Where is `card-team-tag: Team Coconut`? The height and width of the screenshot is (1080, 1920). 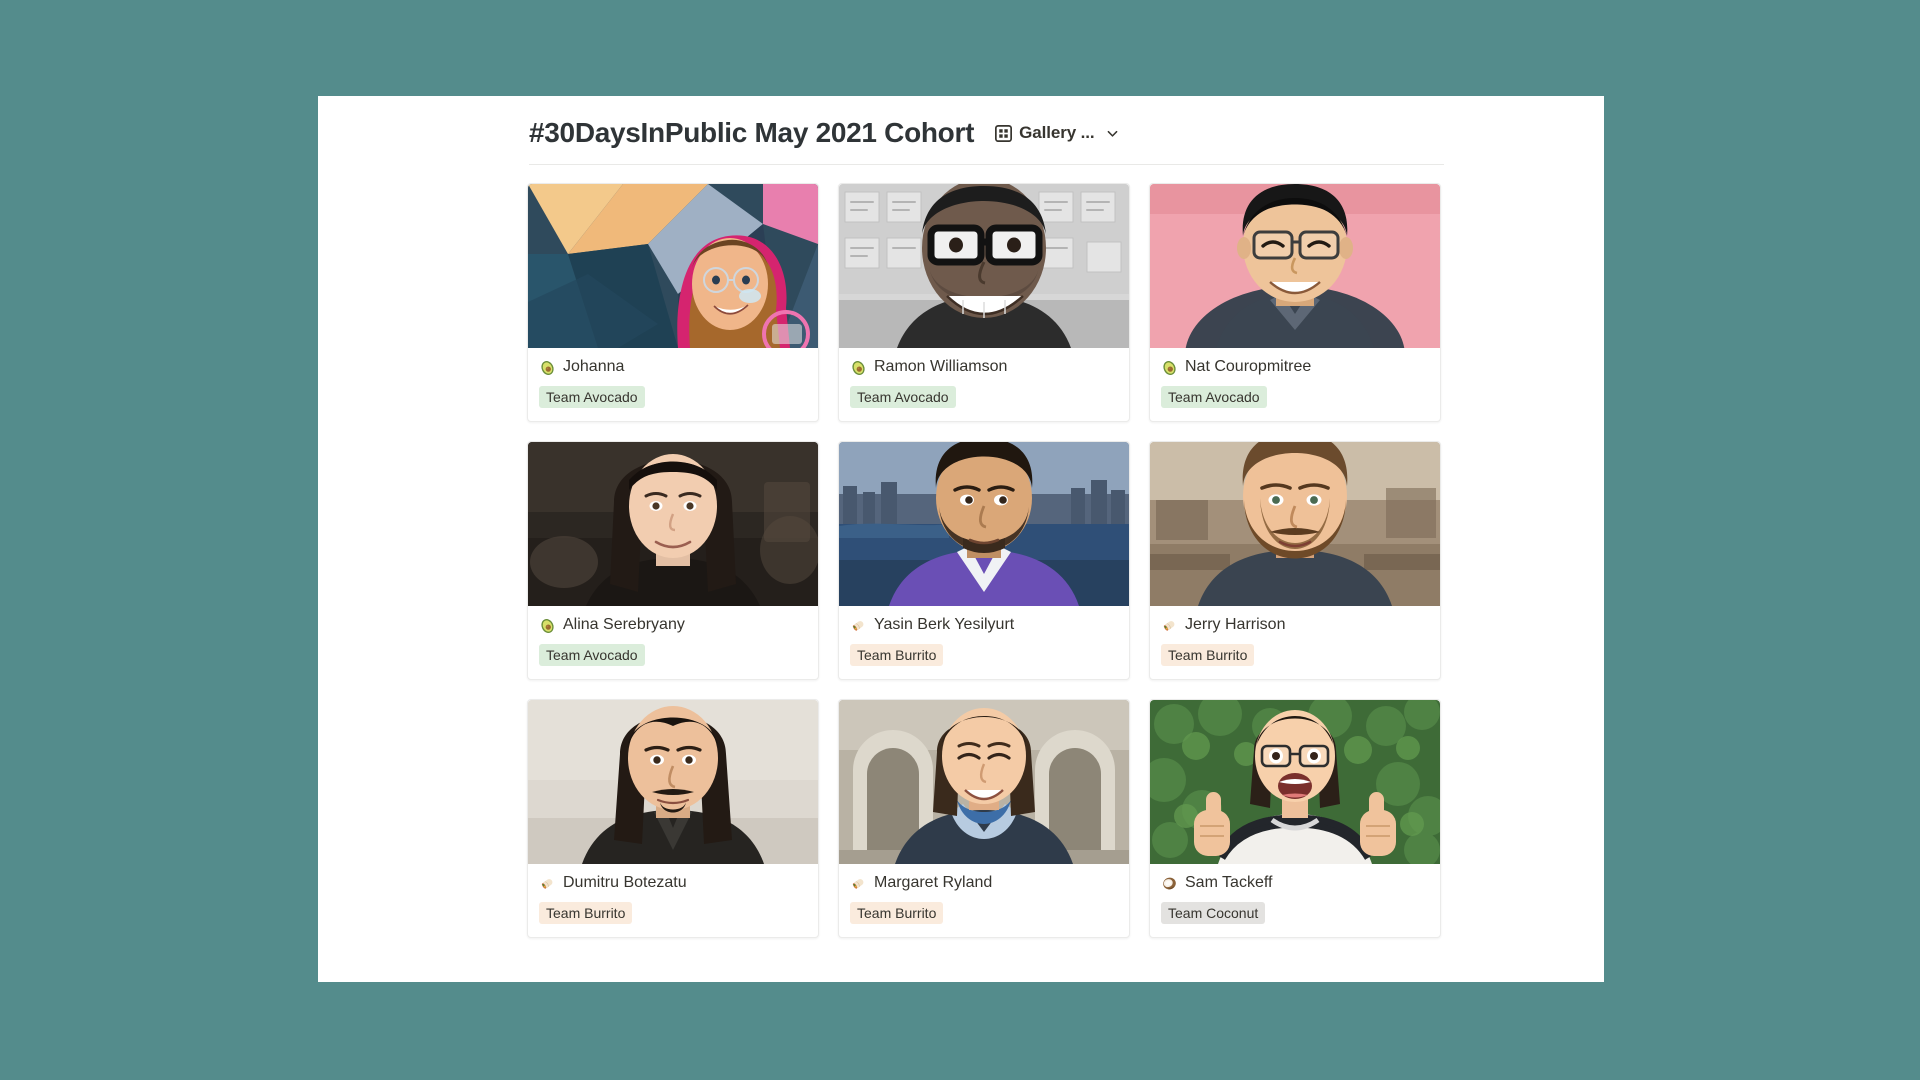 card-team-tag: Team Coconut is located at coordinates (1213, 913).